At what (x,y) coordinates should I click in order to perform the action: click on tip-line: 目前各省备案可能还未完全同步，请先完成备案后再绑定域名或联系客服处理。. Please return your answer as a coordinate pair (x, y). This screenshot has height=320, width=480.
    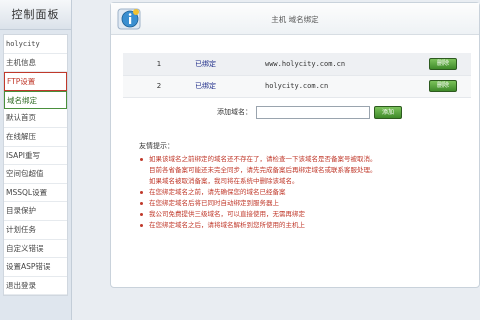
    Looking at the image, I should click on (263, 170).